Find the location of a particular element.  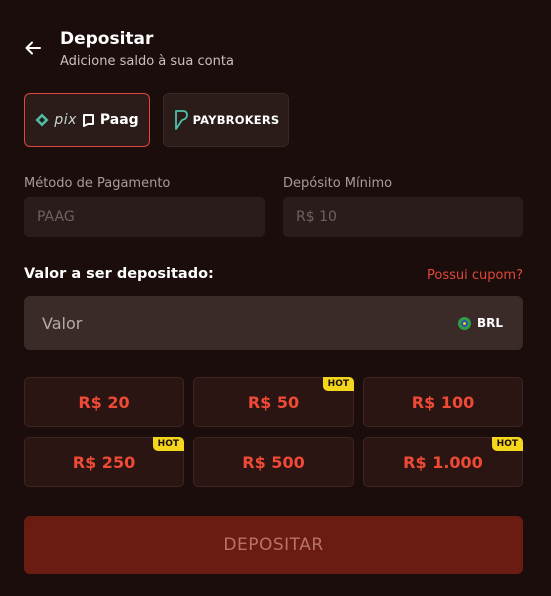

preset-amount-500: R$ 500 is located at coordinates (273, 462).